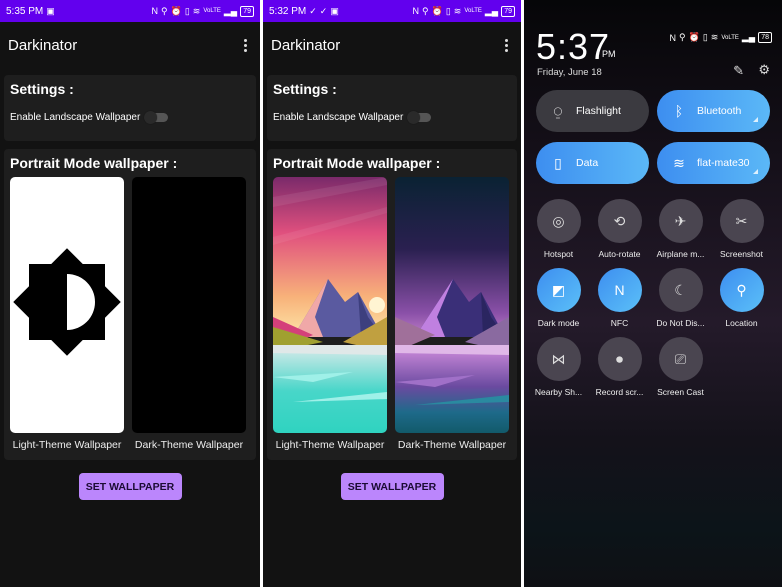 The image size is (782, 587). I want to click on mountain-lake-night-image, so click(452, 305).